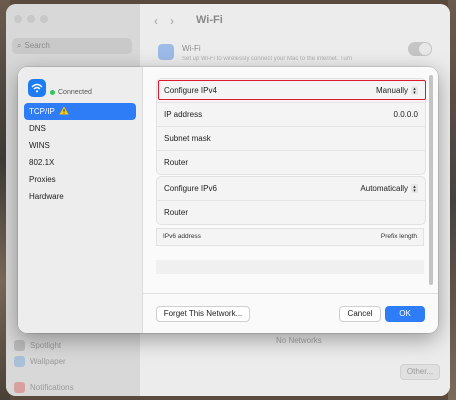 The image size is (456, 400). Describe the element at coordinates (291, 189) in the screenshot. I see `configure-ipv6-row: Configure IPv6 Automatically ▴ ▾` at that location.